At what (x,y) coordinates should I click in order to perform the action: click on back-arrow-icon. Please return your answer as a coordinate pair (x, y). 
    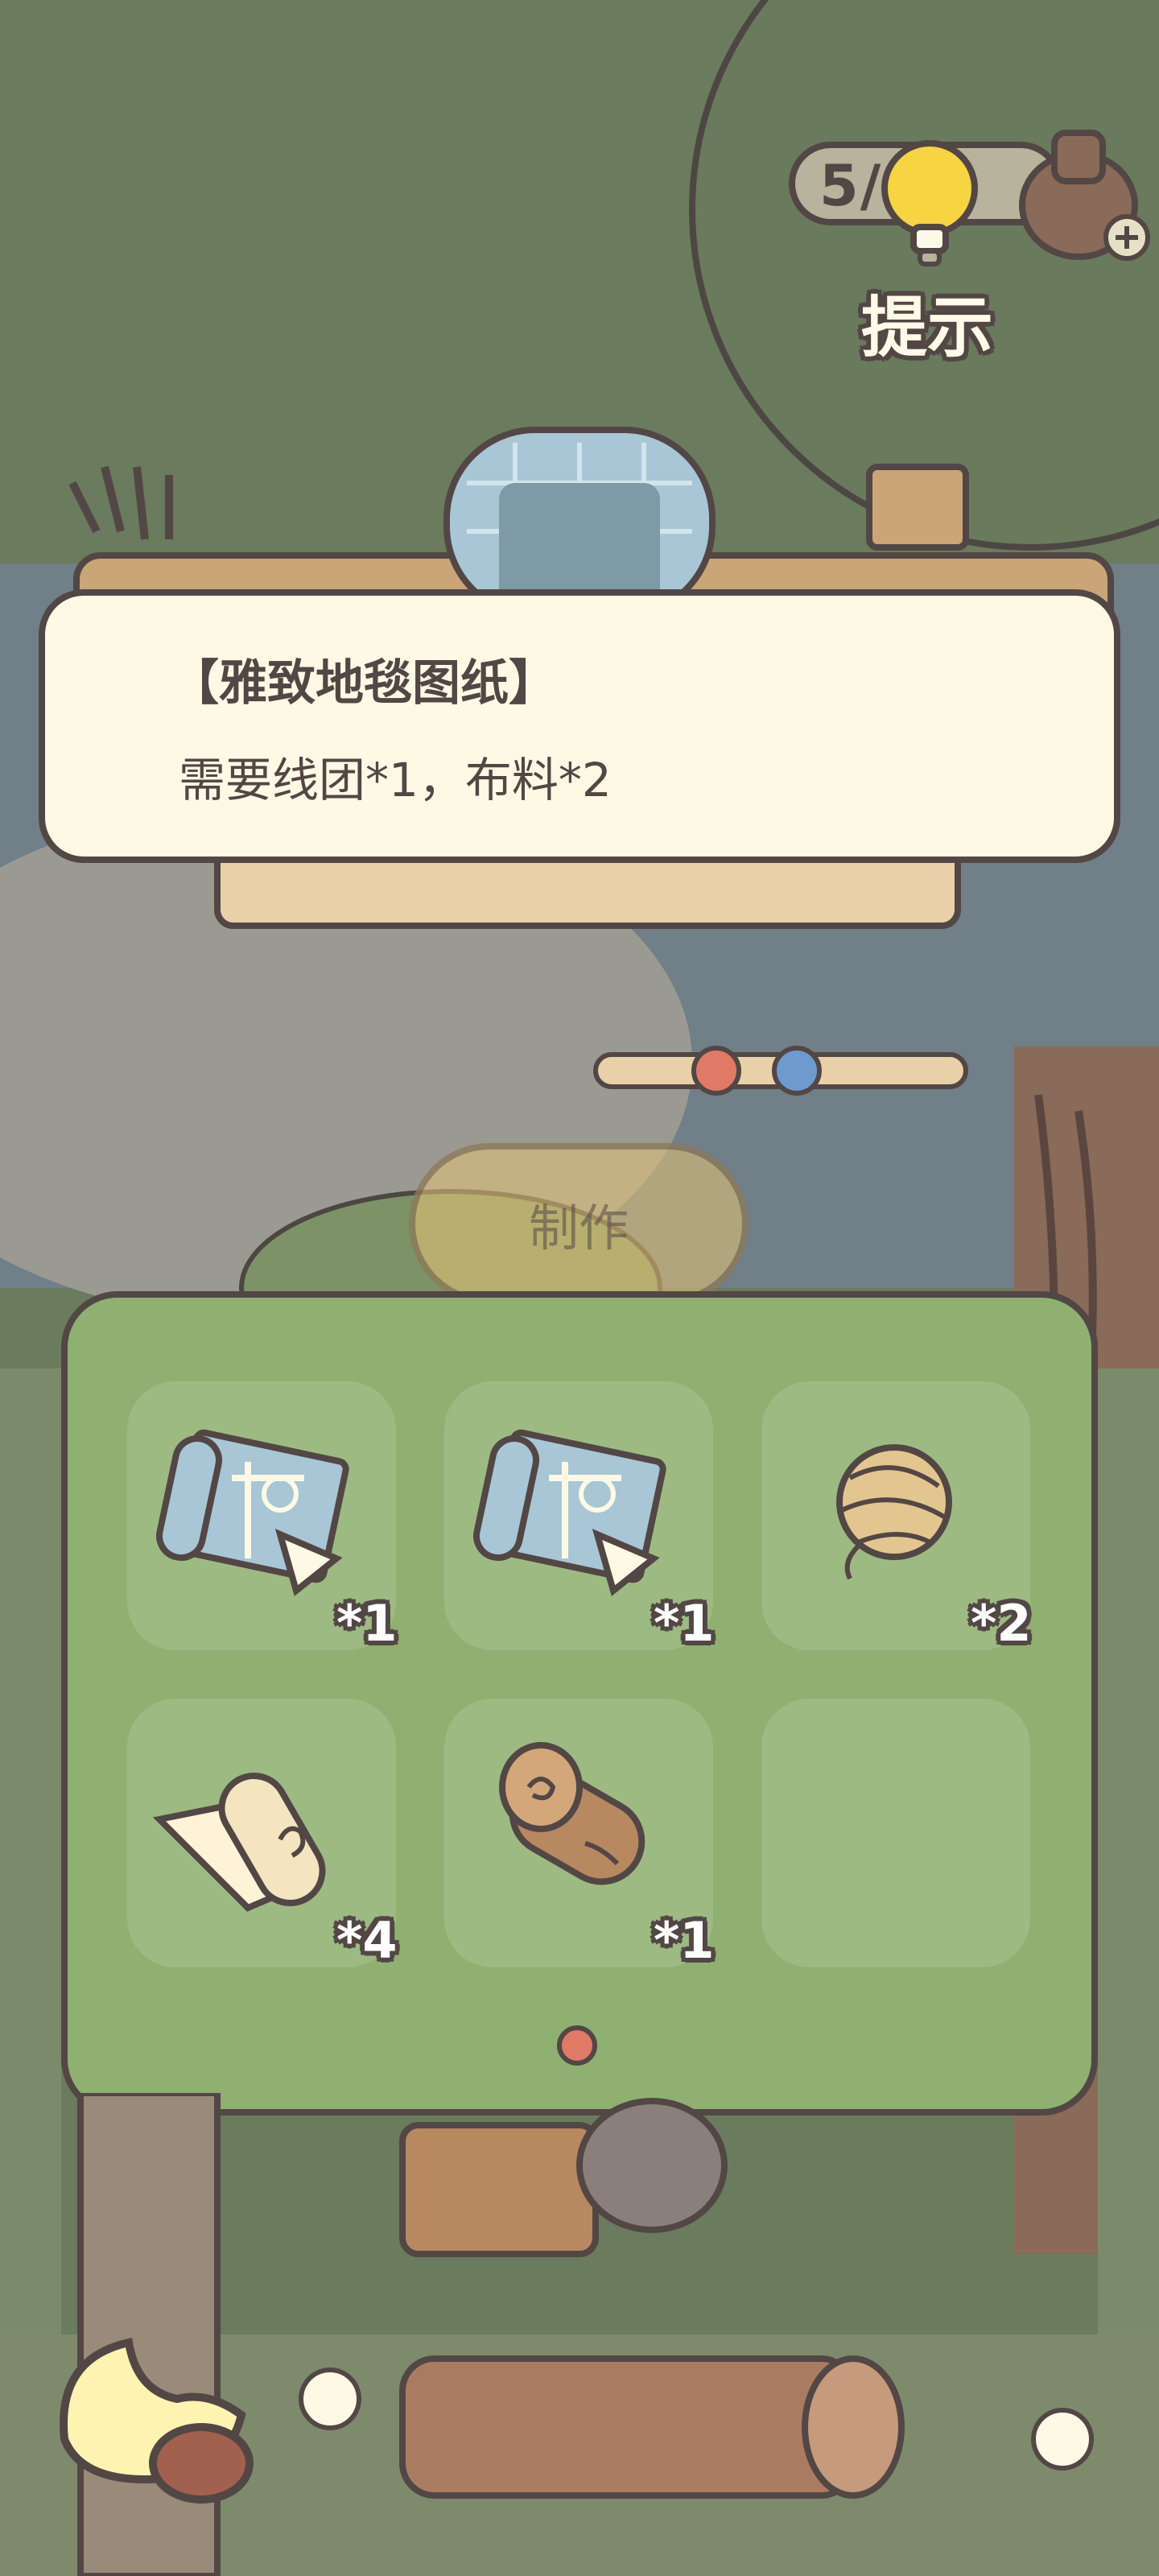
    Looking at the image, I should click on (149, 2411).